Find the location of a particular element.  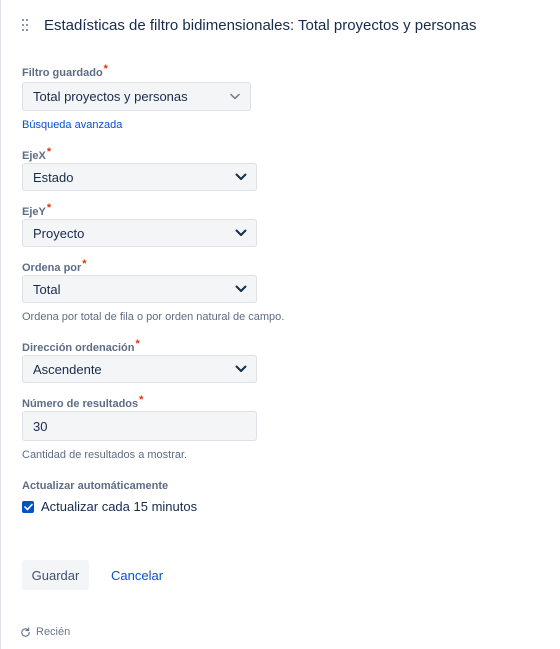

x-axis-label-text: EjeX is located at coordinates (34, 156).